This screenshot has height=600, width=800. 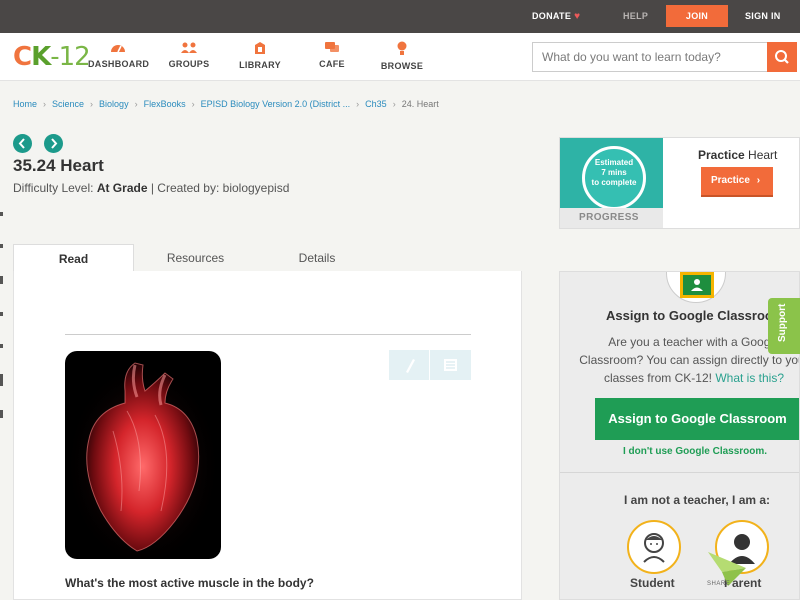 What do you see at coordinates (267, 258) in the screenshot?
I see `content-tabs: Read Resources Details` at bounding box center [267, 258].